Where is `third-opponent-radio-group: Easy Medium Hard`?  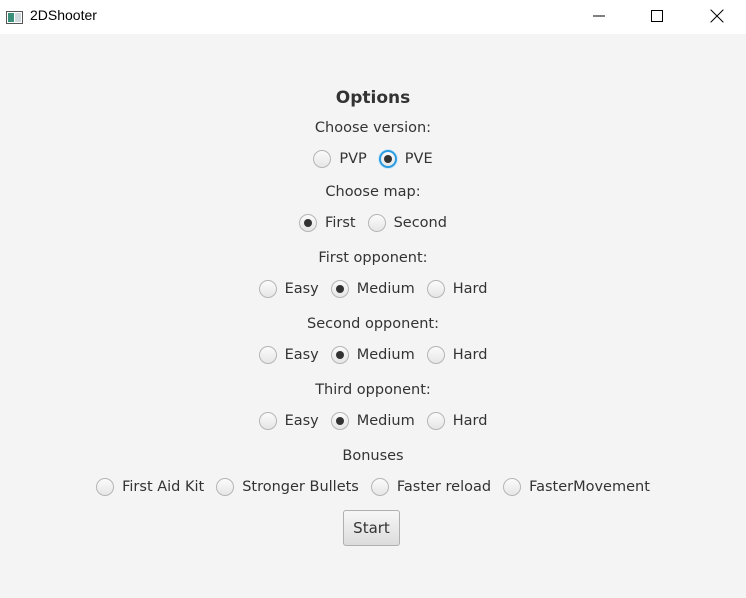 third-opponent-radio-group: Easy Medium Hard is located at coordinates (373, 421).